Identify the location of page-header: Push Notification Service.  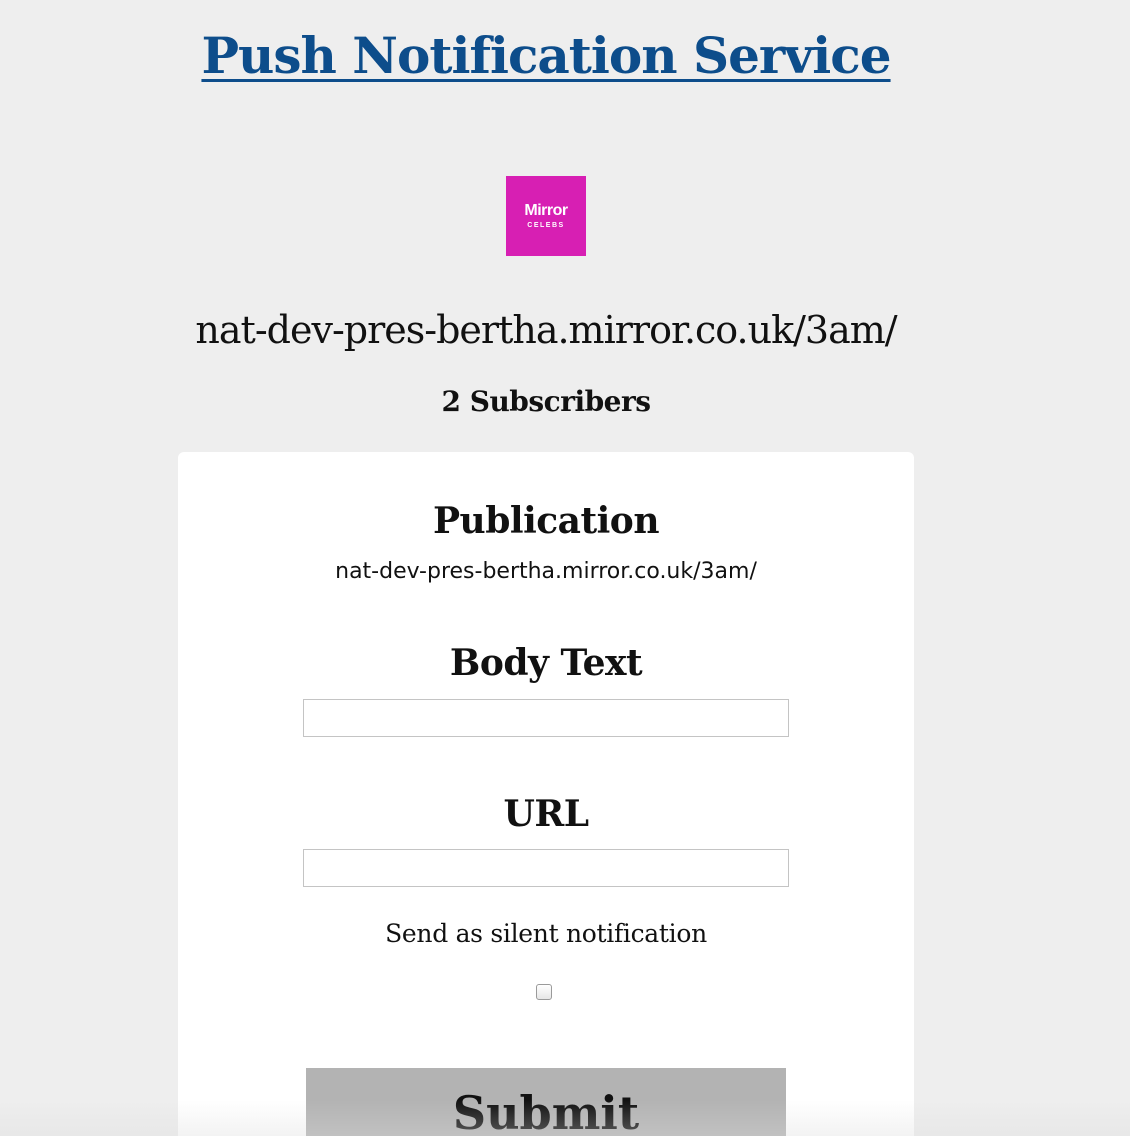
(546, 55).